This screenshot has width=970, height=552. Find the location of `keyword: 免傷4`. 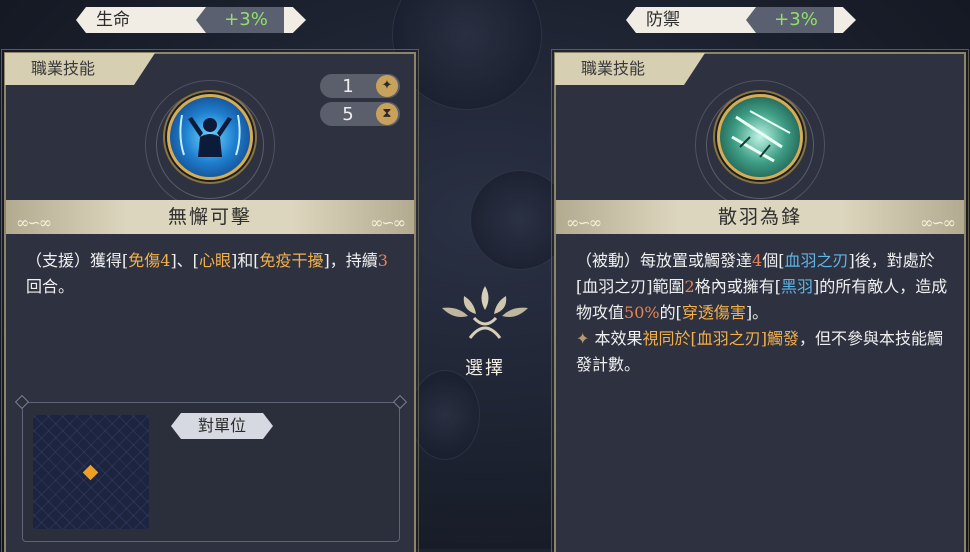

keyword: 免傷4 is located at coordinates (149, 260).